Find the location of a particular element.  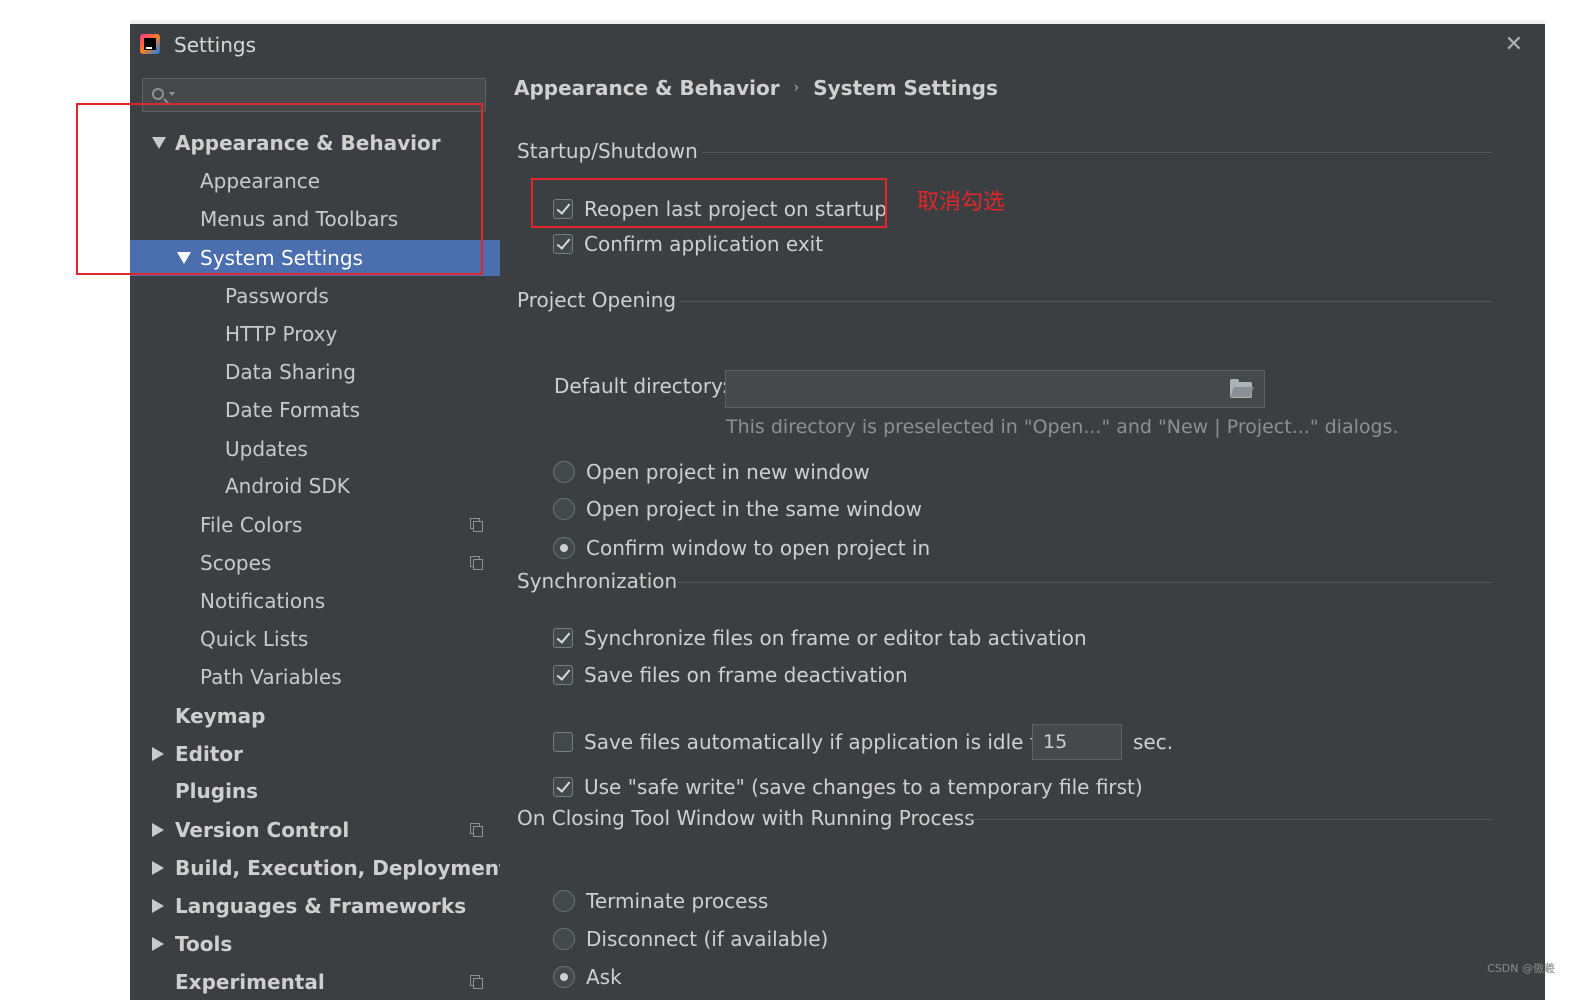

tree-label: HTTP Proxy is located at coordinates (281, 334).